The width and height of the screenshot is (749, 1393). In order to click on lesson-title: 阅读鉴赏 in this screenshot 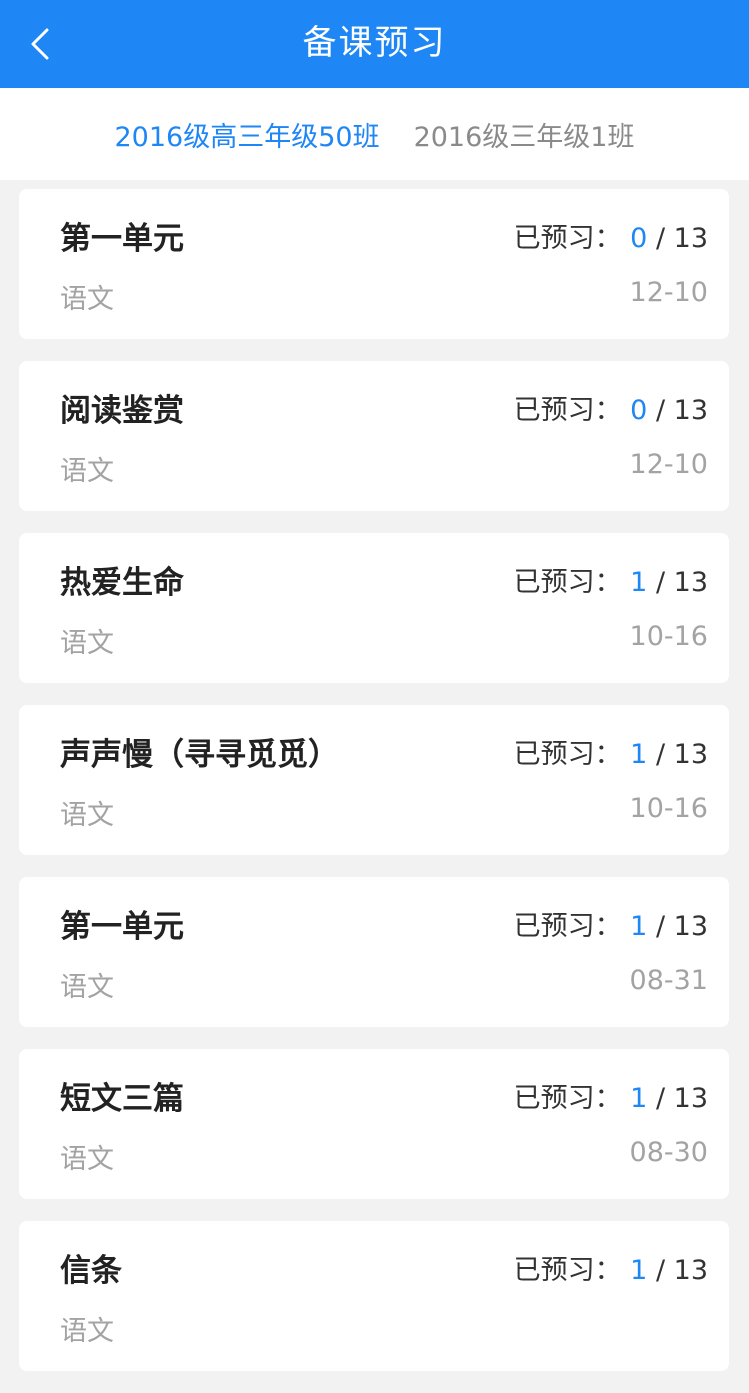, I will do `click(122, 411)`.